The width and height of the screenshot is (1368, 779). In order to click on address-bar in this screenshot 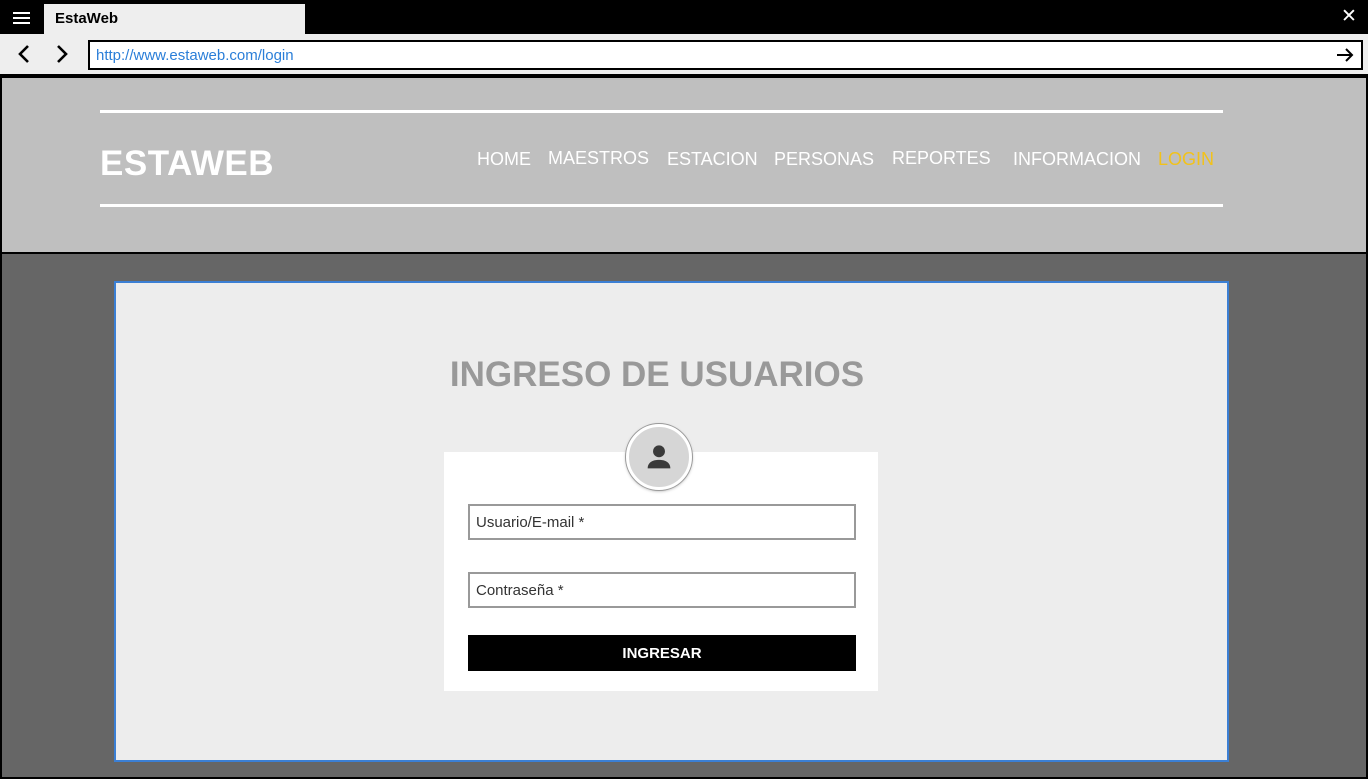, I will do `click(684, 55)`.